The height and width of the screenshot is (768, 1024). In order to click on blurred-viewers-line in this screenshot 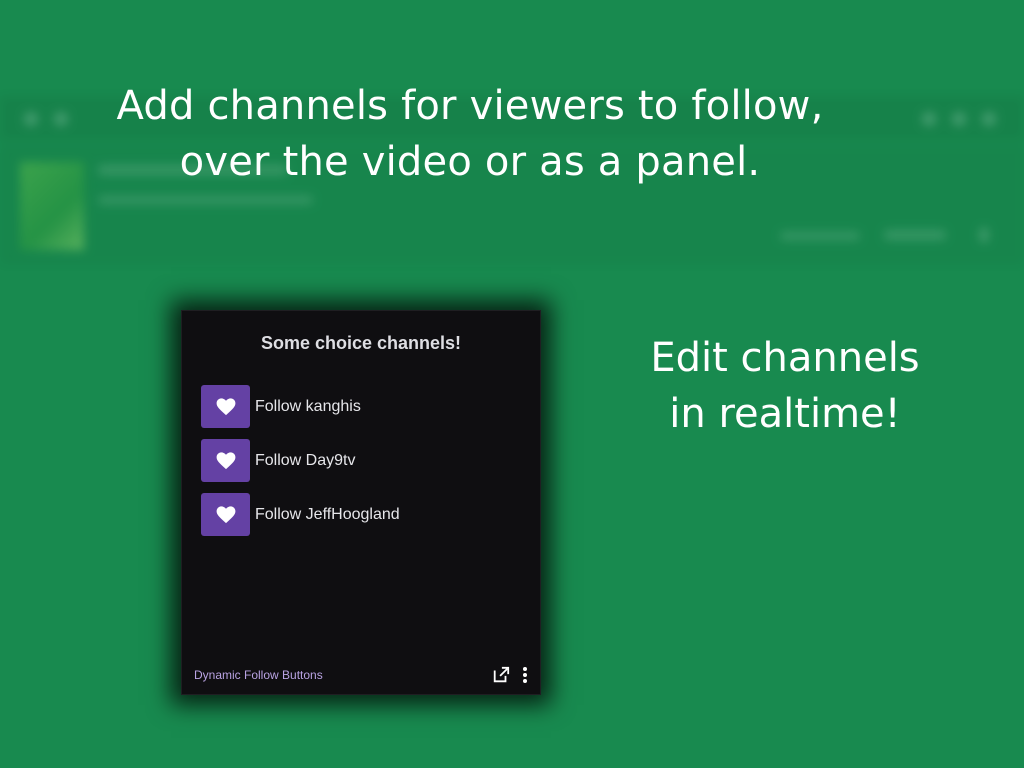, I will do `click(820, 236)`.